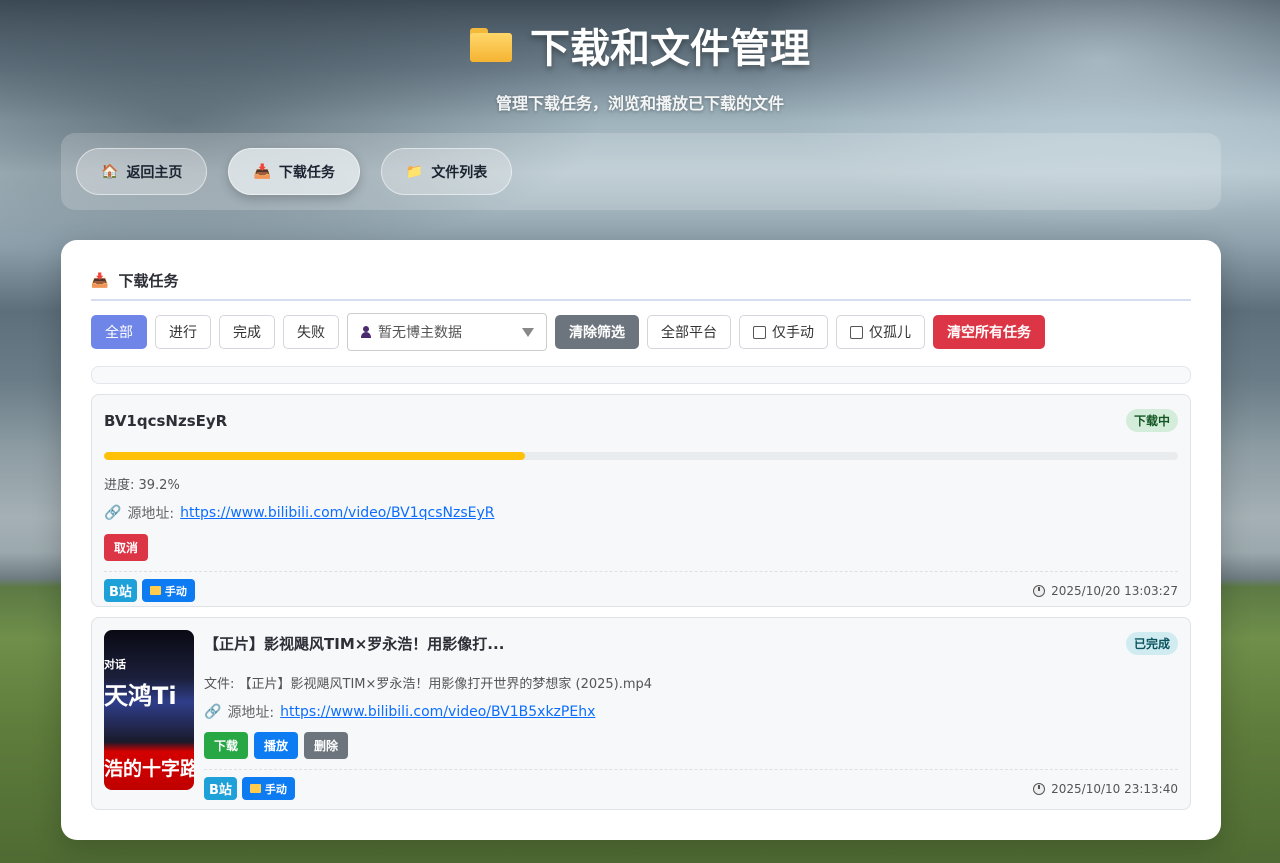 This screenshot has width=1280, height=863. Describe the element at coordinates (528, 332) in the screenshot. I see `chevron-down-icon` at that location.